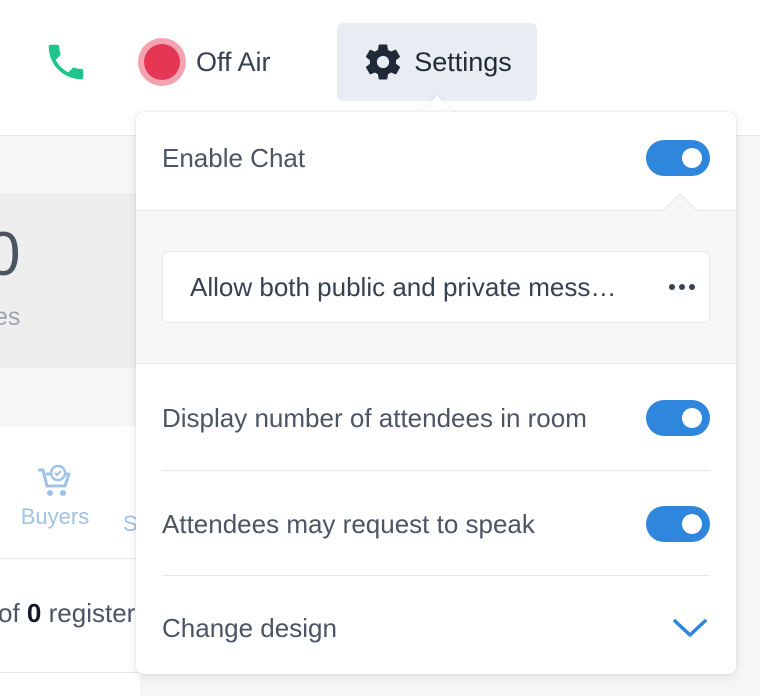 Image resolution: width=760 pixels, height=696 pixels. I want to click on request-to-speak-label: Attendees may request to speak, so click(348, 523).